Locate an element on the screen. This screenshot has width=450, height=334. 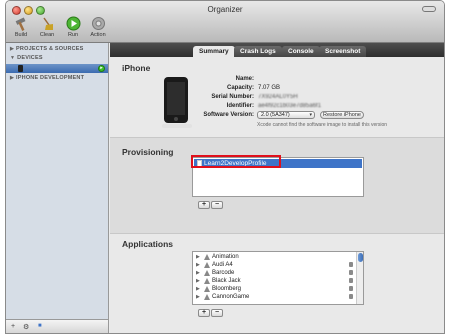
remove-application-button: − is located at coordinates (217, 313).